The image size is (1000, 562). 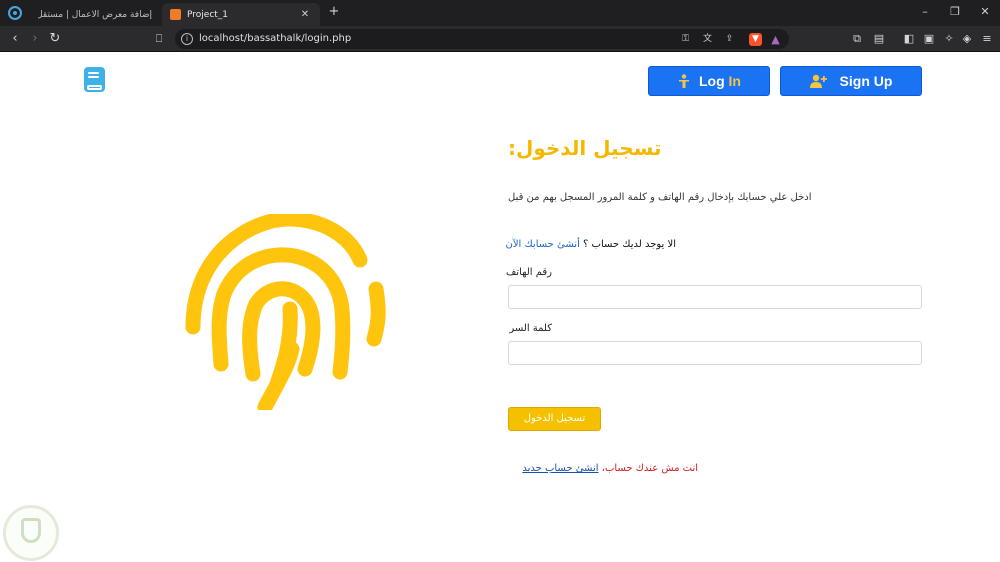 I want to click on share-icon: ⇪, so click(x=729, y=39).